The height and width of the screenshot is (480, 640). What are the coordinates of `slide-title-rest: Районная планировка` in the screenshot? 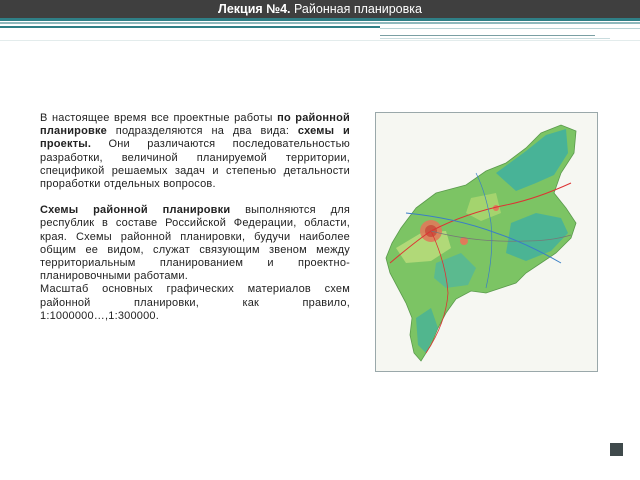 It's located at (356, 9).